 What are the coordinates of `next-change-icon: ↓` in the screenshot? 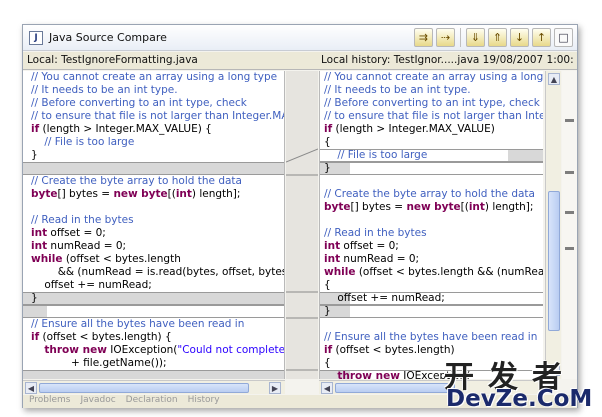 It's located at (519, 37).